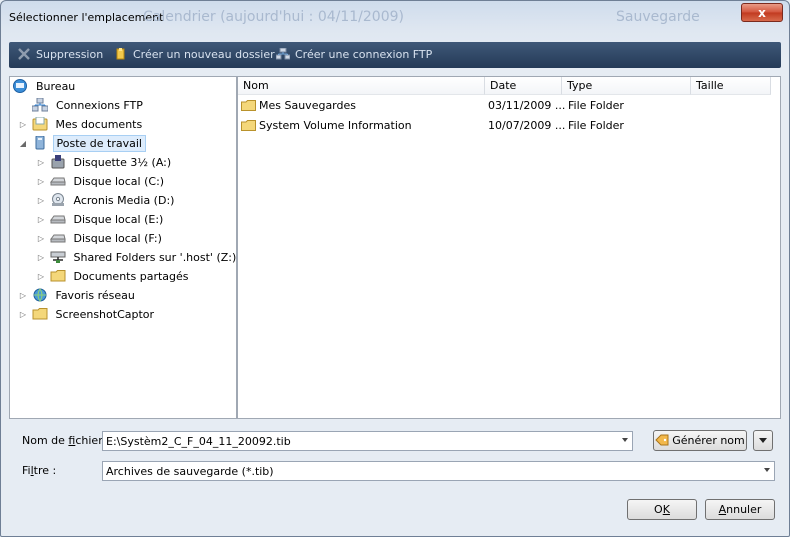  I want to click on tree-item-ftp-connections: Connexions FTP, so click(89, 107).